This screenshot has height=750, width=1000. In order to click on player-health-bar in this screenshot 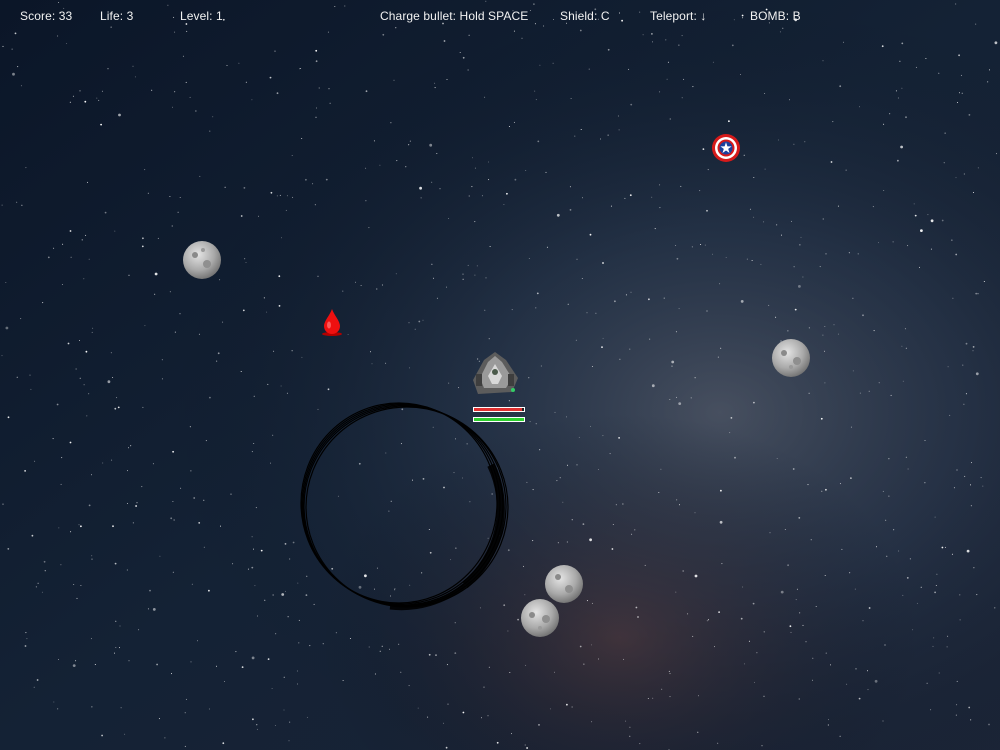, I will do `click(499, 409)`.